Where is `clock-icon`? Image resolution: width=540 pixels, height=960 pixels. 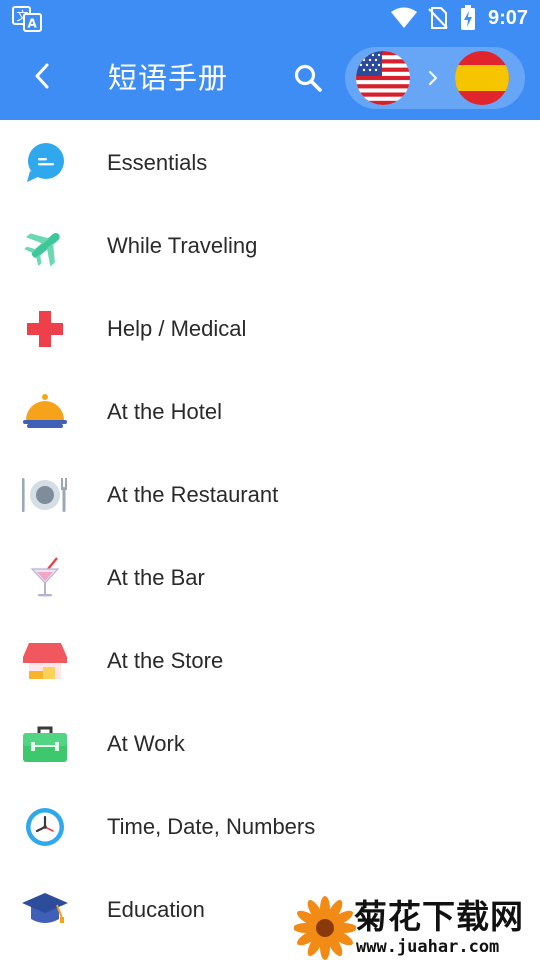
clock-icon is located at coordinates (45, 827).